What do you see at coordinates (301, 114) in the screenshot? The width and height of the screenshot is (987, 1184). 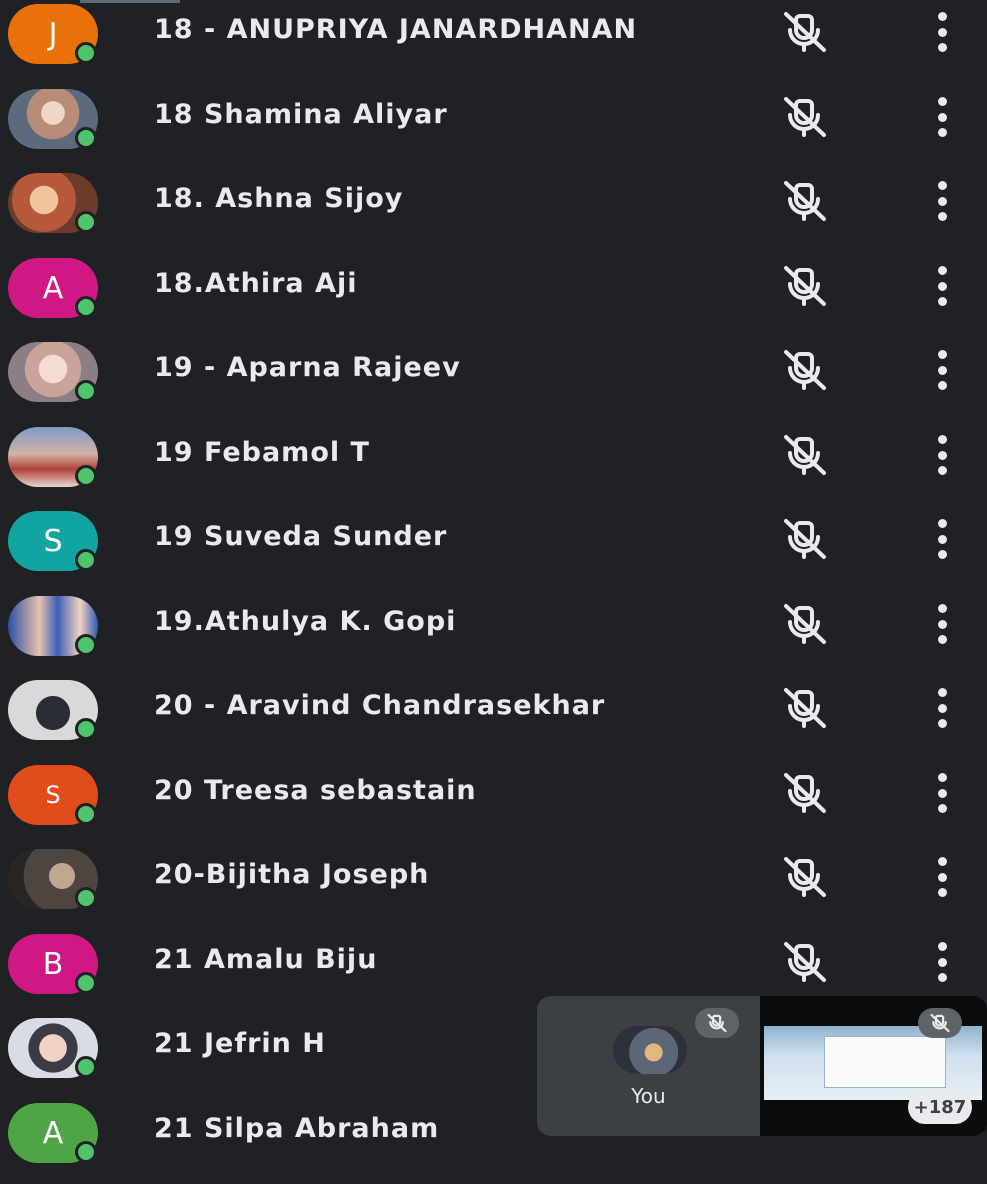 I see `participant-name: 18 Shamina Aliyar` at bounding box center [301, 114].